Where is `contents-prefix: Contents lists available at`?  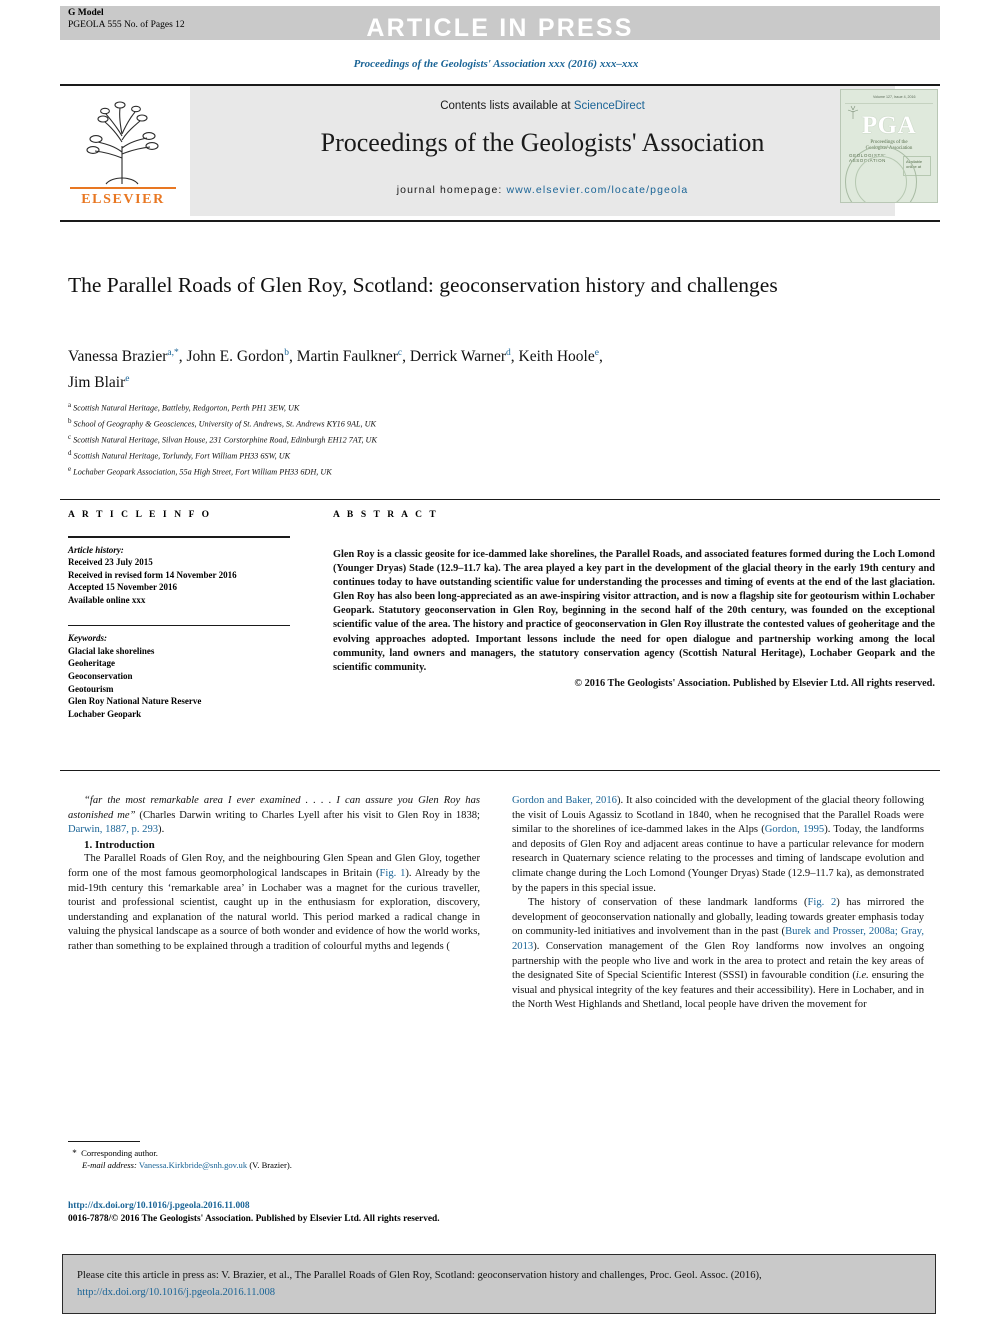
contents-prefix: Contents lists available at is located at coordinates (505, 106).